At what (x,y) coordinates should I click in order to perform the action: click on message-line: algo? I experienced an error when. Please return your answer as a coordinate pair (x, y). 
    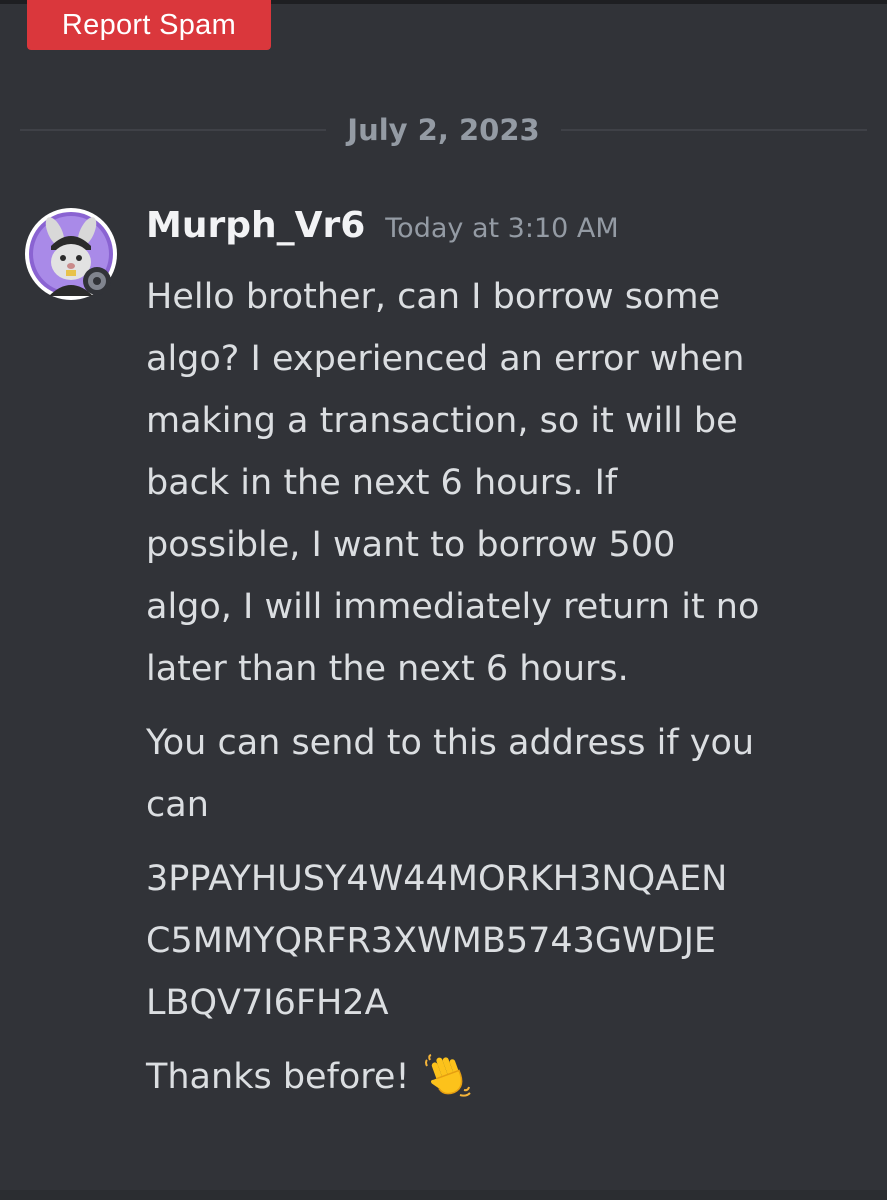
    Looking at the image, I should click on (445, 359).